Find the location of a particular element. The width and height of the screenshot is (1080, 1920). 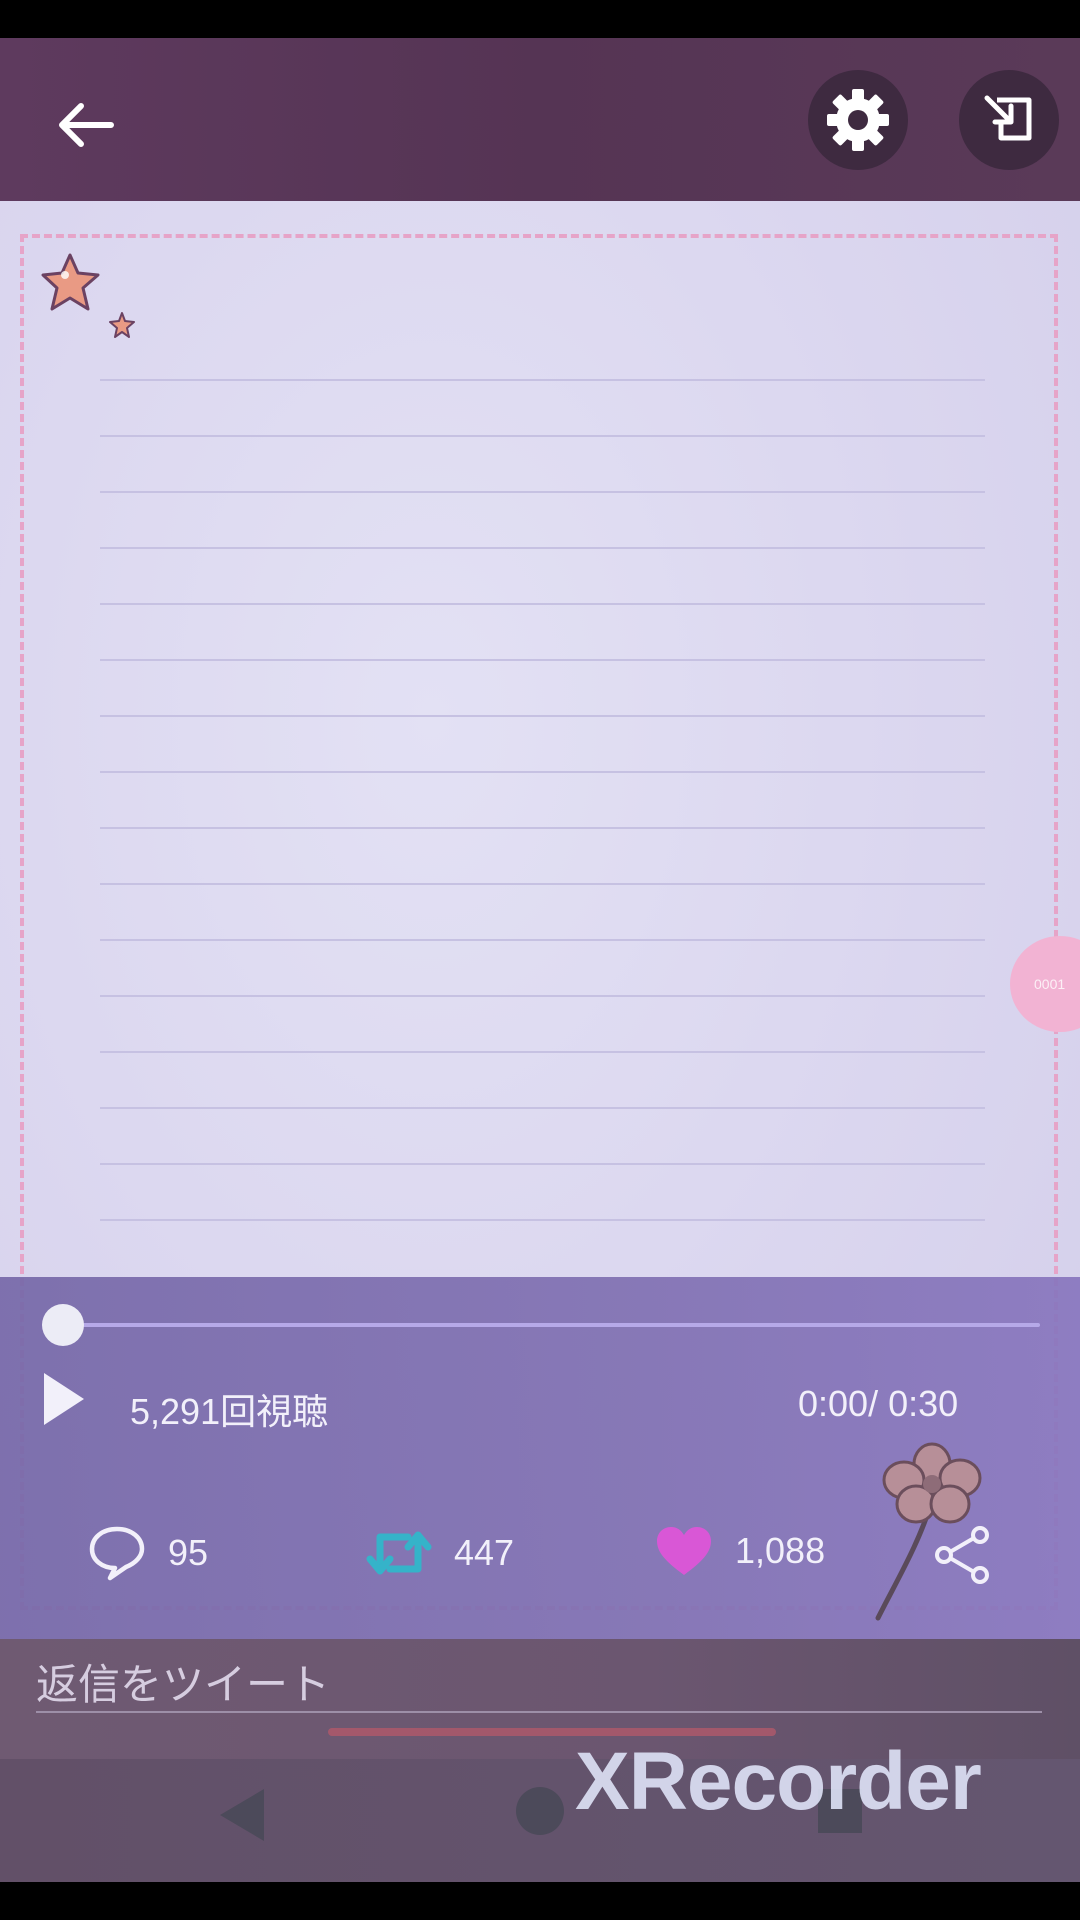

top-app-bar is located at coordinates (540, 119).